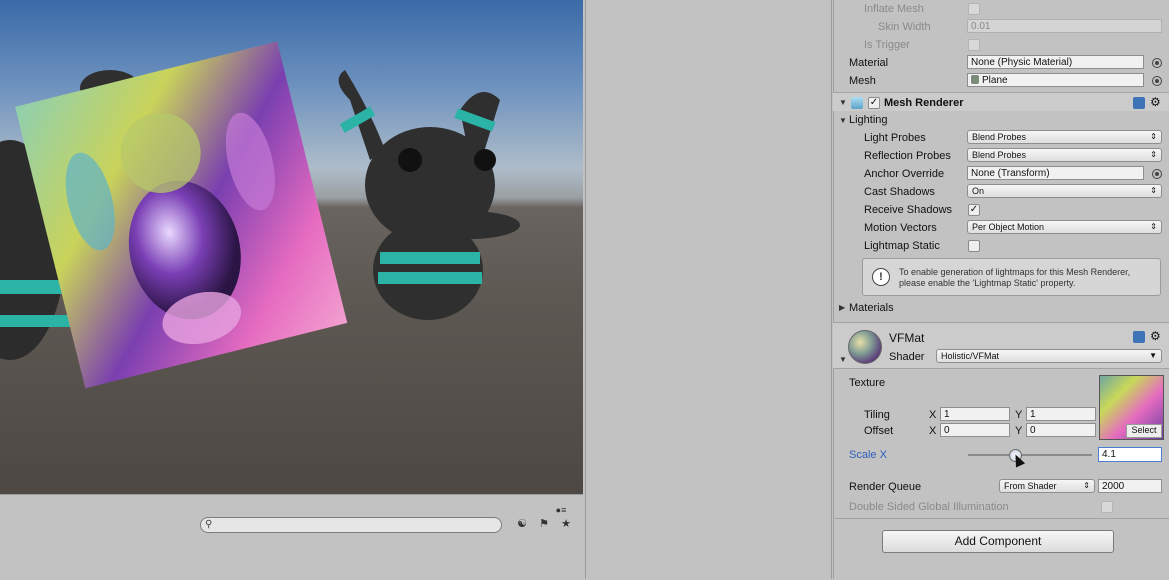  Describe the element at coordinates (291, 537) in the screenshot. I see `scene-toolbar` at that location.